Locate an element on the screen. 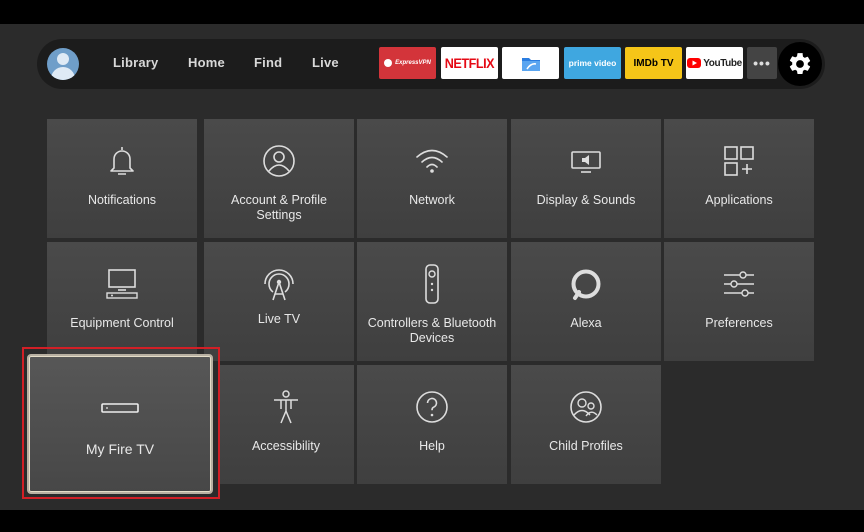 The image size is (864, 532). expressvpn-logo-icon is located at coordinates (388, 63).